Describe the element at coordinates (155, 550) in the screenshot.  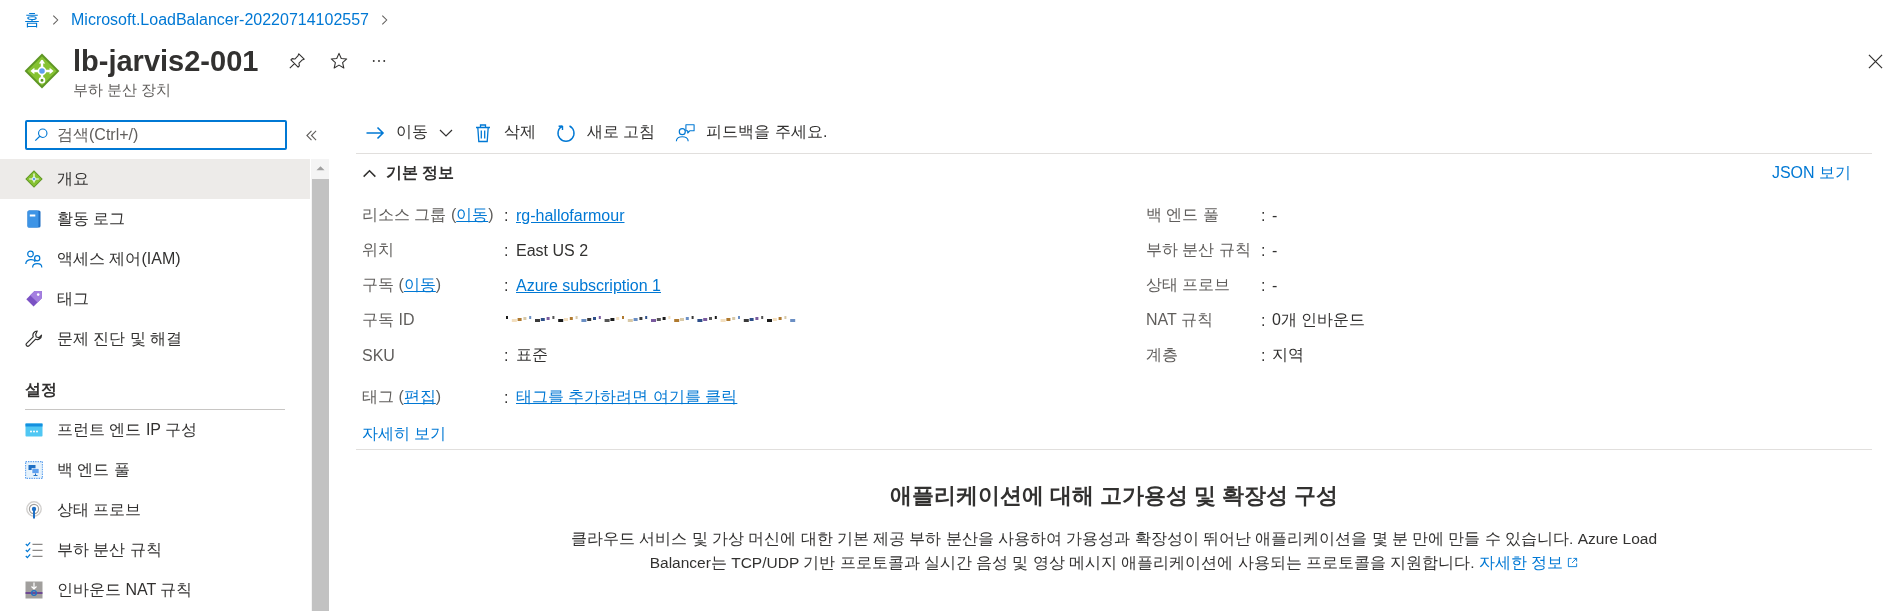
I see `sidebar-item: 부하 분산 규칙` at that location.